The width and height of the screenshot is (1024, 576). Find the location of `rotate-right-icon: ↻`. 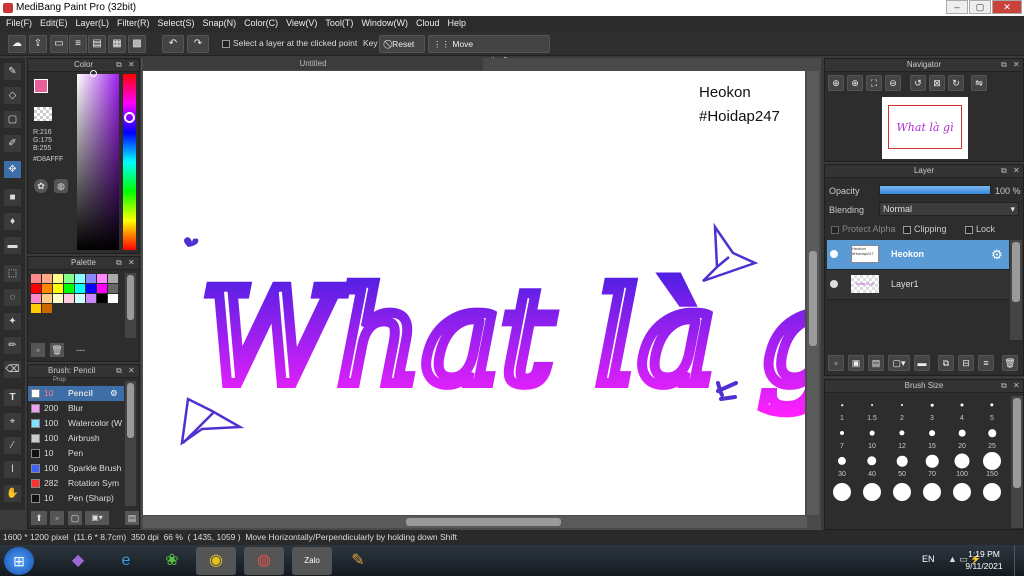

rotate-right-icon: ↻ is located at coordinates (956, 83).